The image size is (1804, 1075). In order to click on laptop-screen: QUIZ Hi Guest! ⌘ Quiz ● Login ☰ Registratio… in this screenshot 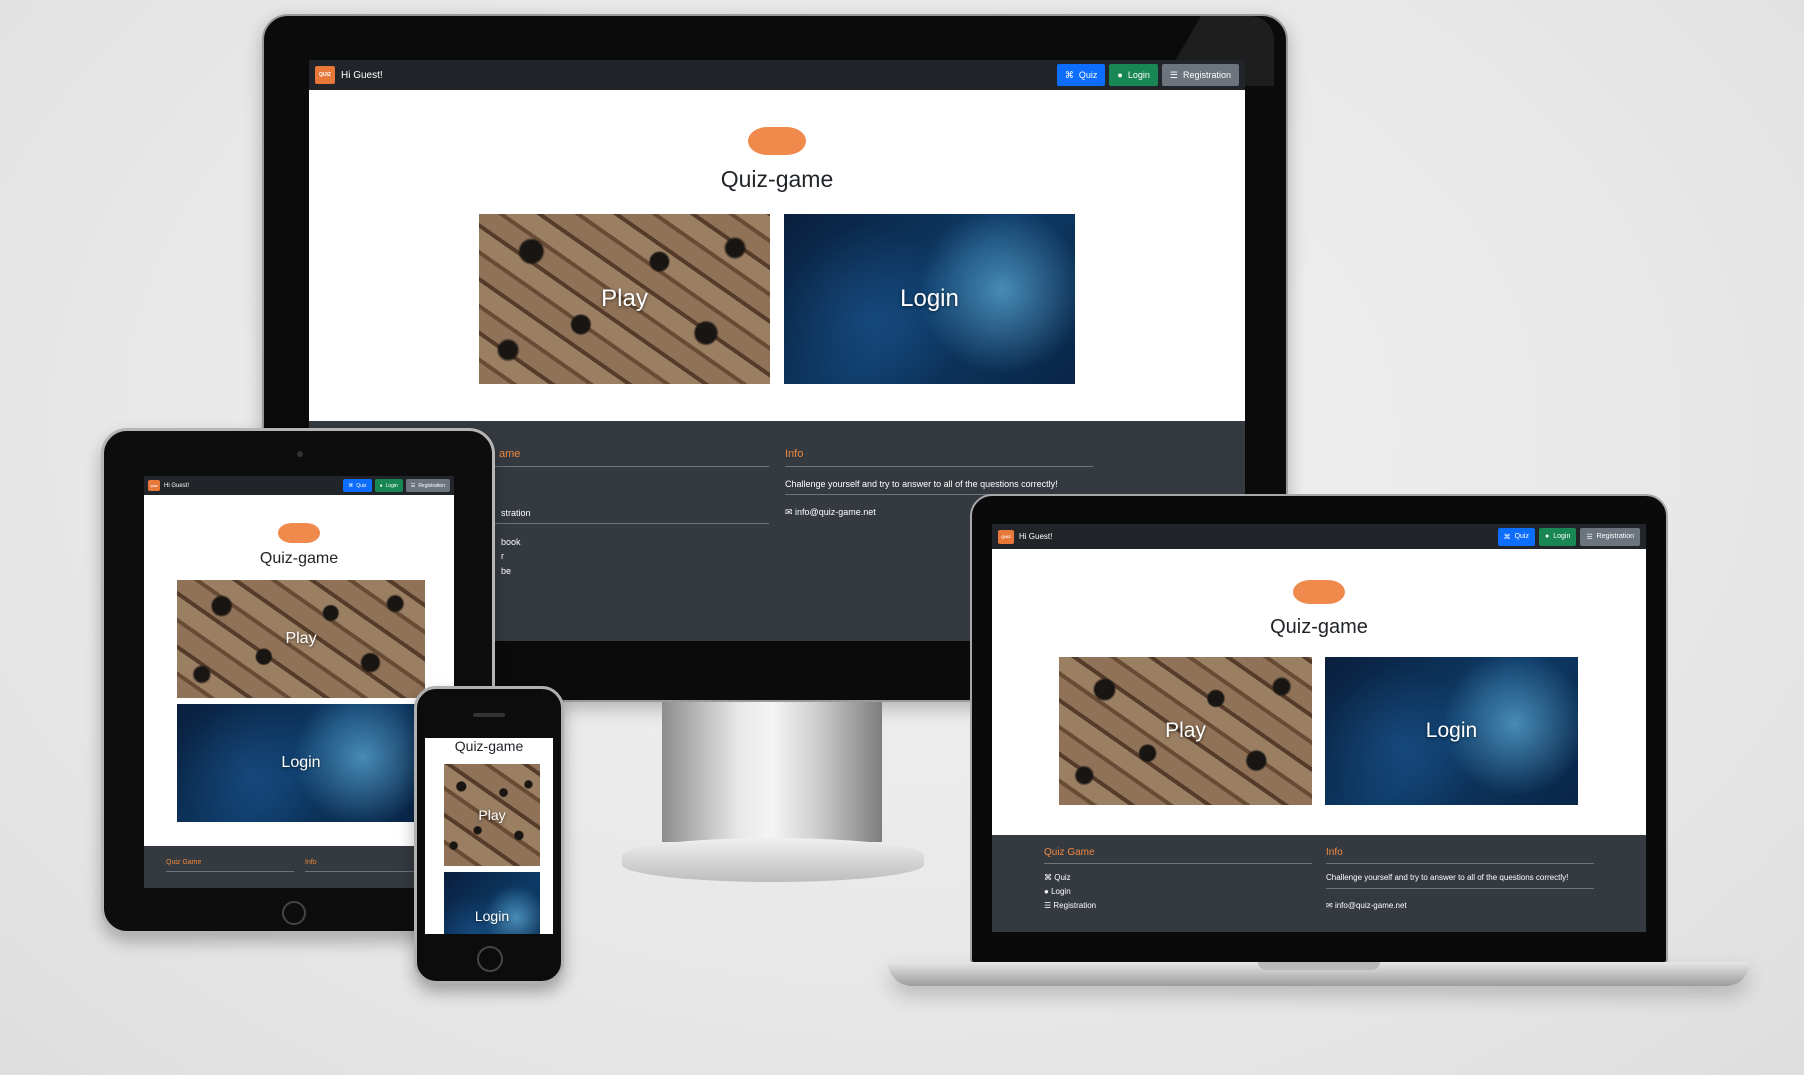, I will do `click(1319, 728)`.